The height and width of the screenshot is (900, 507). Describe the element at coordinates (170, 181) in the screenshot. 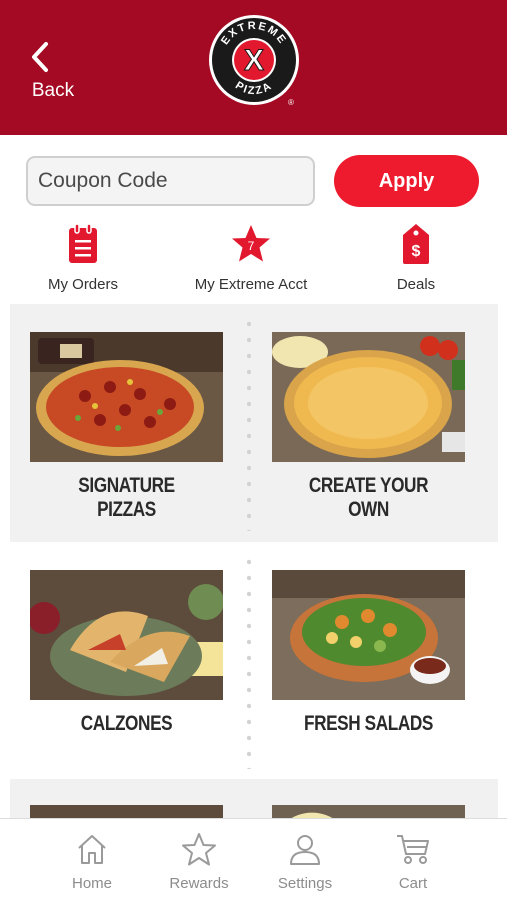

I see `coupon-code-input` at that location.